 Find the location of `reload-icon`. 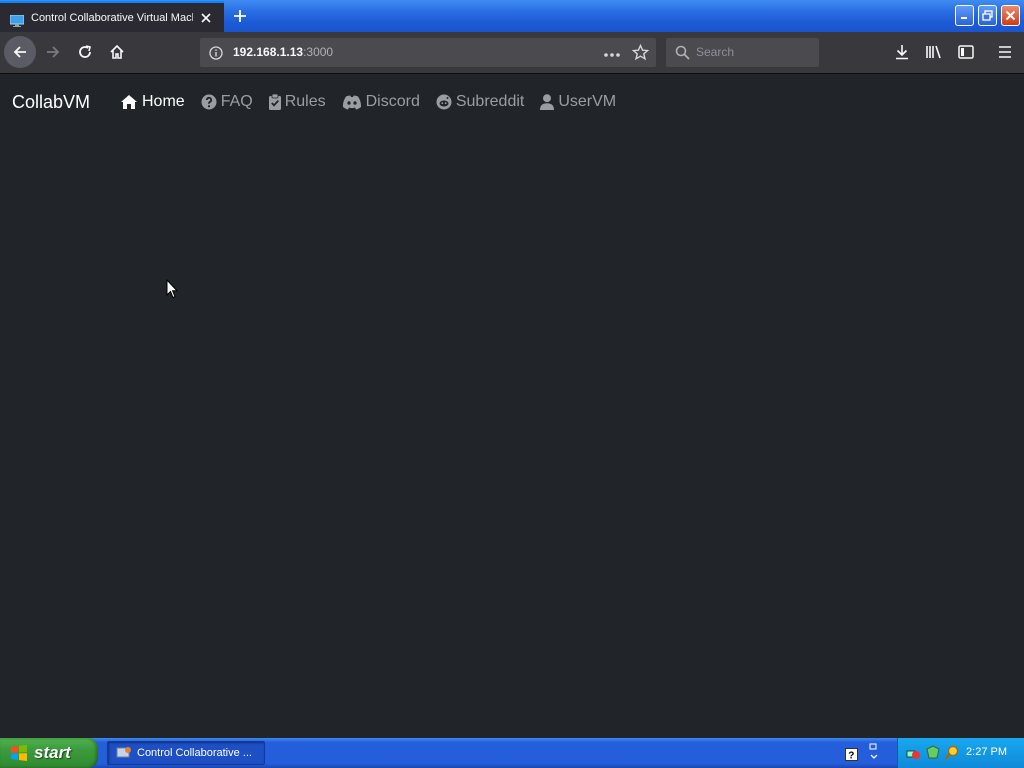

reload-icon is located at coordinates (85, 51).